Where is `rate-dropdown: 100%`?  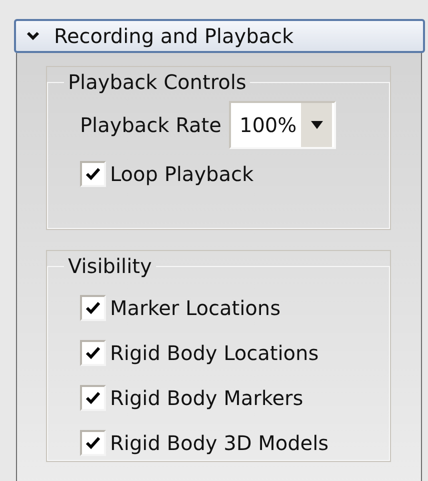
rate-dropdown: 100% is located at coordinates (282, 125).